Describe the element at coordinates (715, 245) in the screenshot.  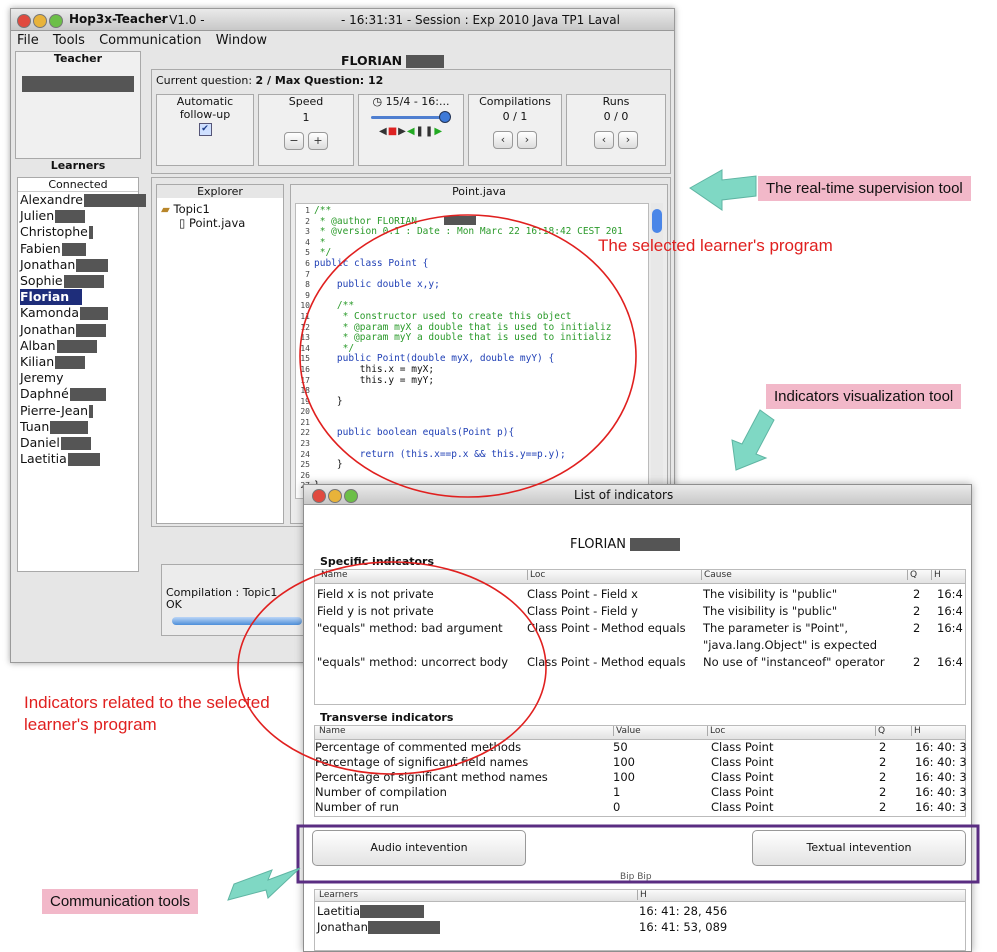
I see `label-selected-program: The selected learner's program` at that location.